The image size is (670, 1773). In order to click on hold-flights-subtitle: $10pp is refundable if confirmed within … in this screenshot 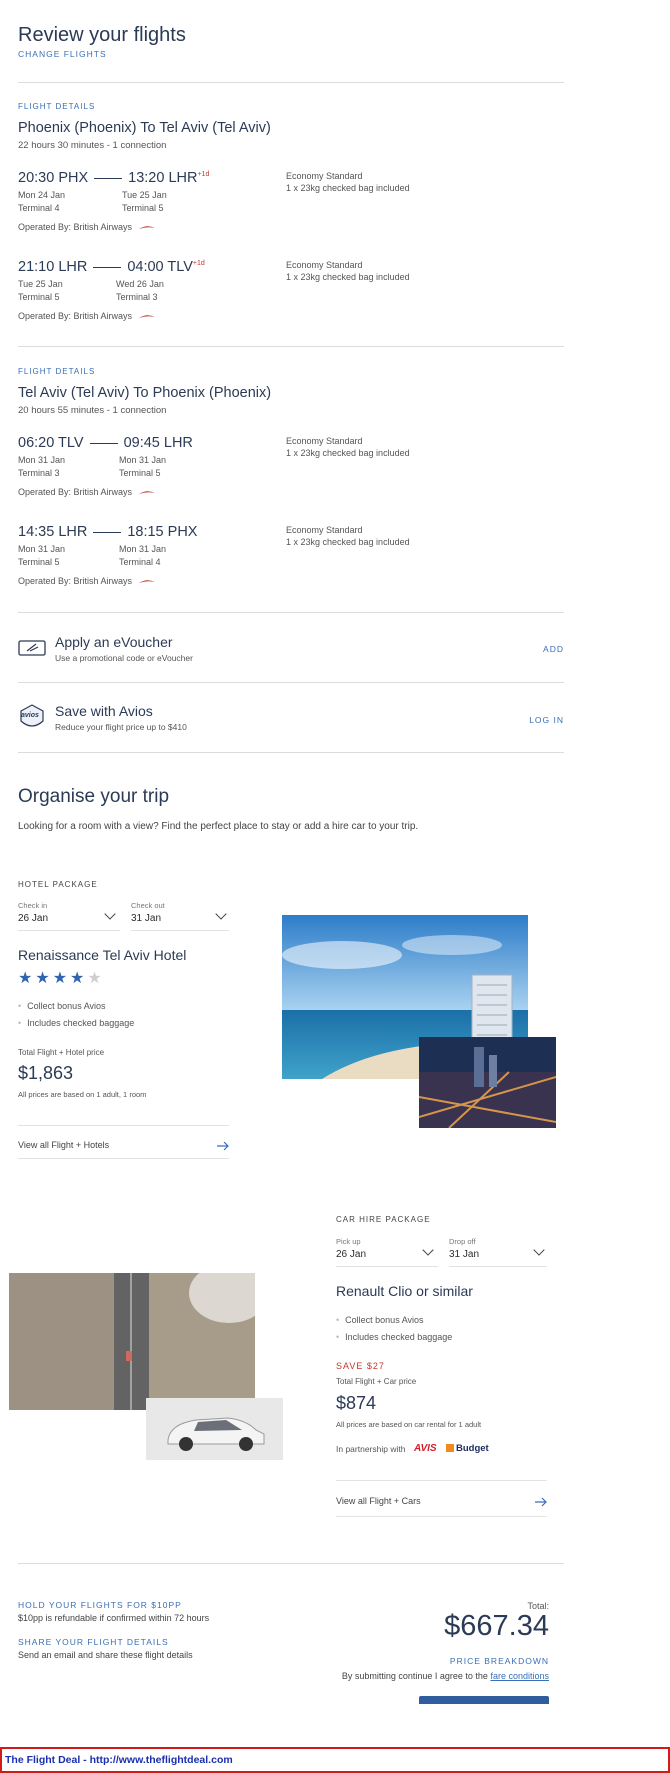, I will do `click(114, 1618)`.